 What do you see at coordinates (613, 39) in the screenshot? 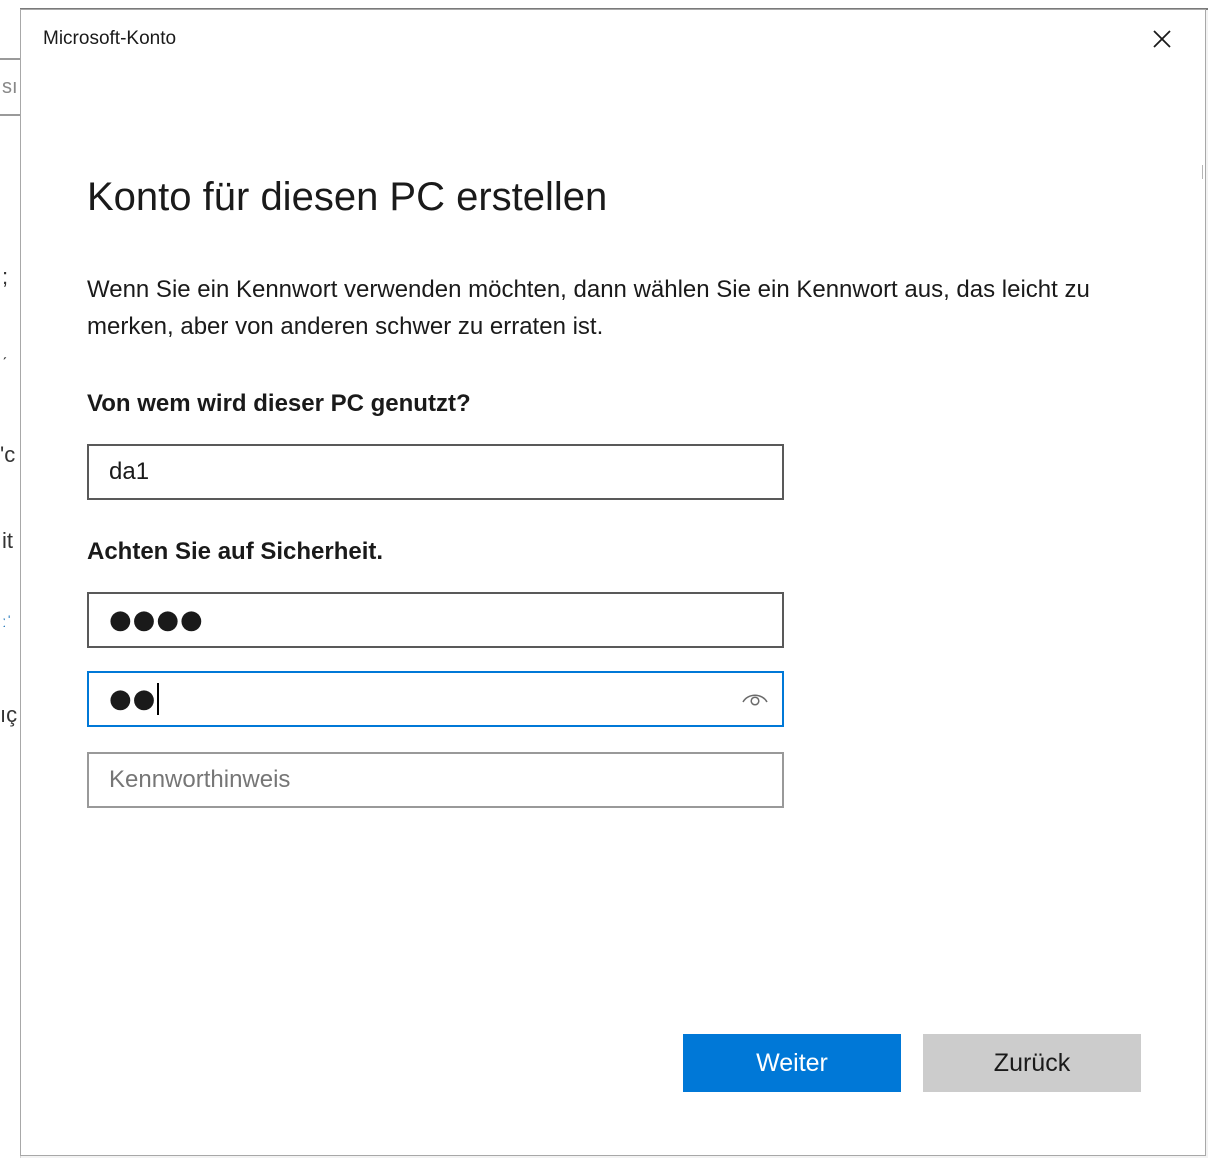
I see `dialog-titlebar: Microsoft-Konto` at bounding box center [613, 39].